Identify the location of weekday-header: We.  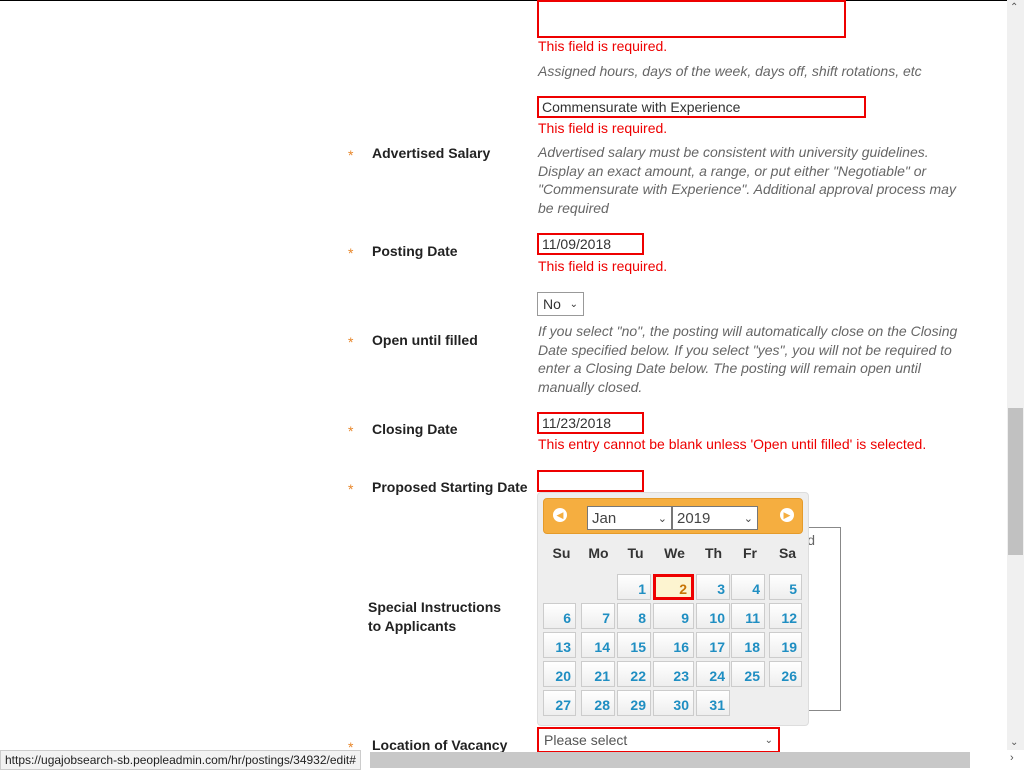
(674, 553).